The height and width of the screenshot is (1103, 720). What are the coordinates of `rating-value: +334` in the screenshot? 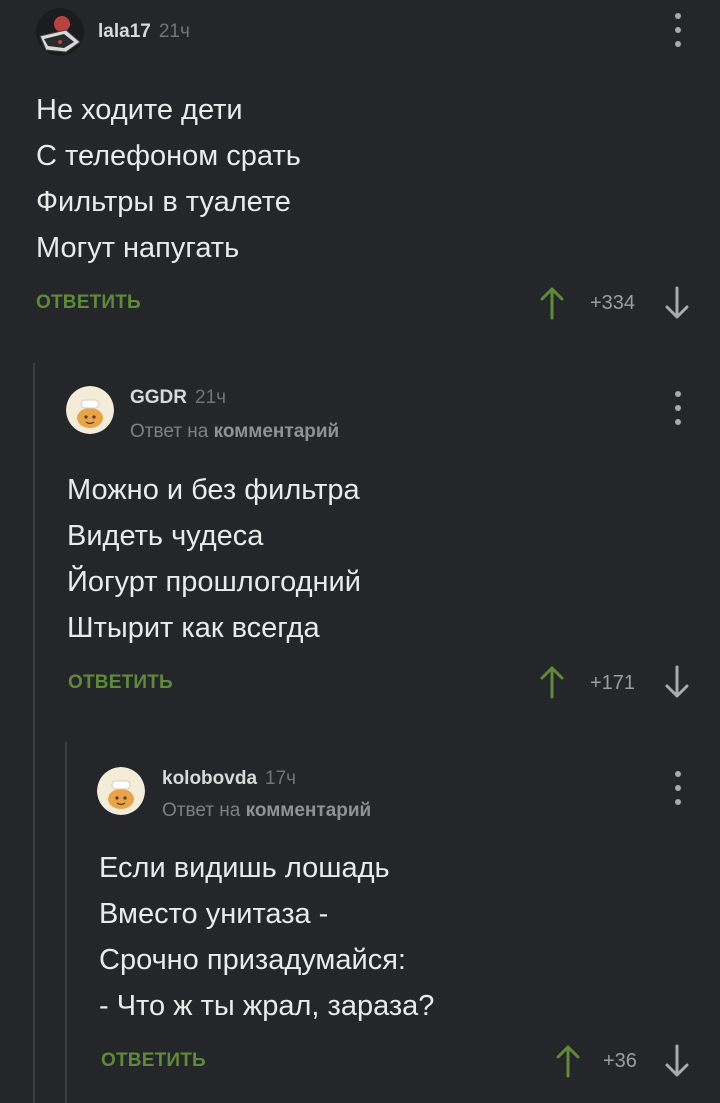 It's located at (613, 303).